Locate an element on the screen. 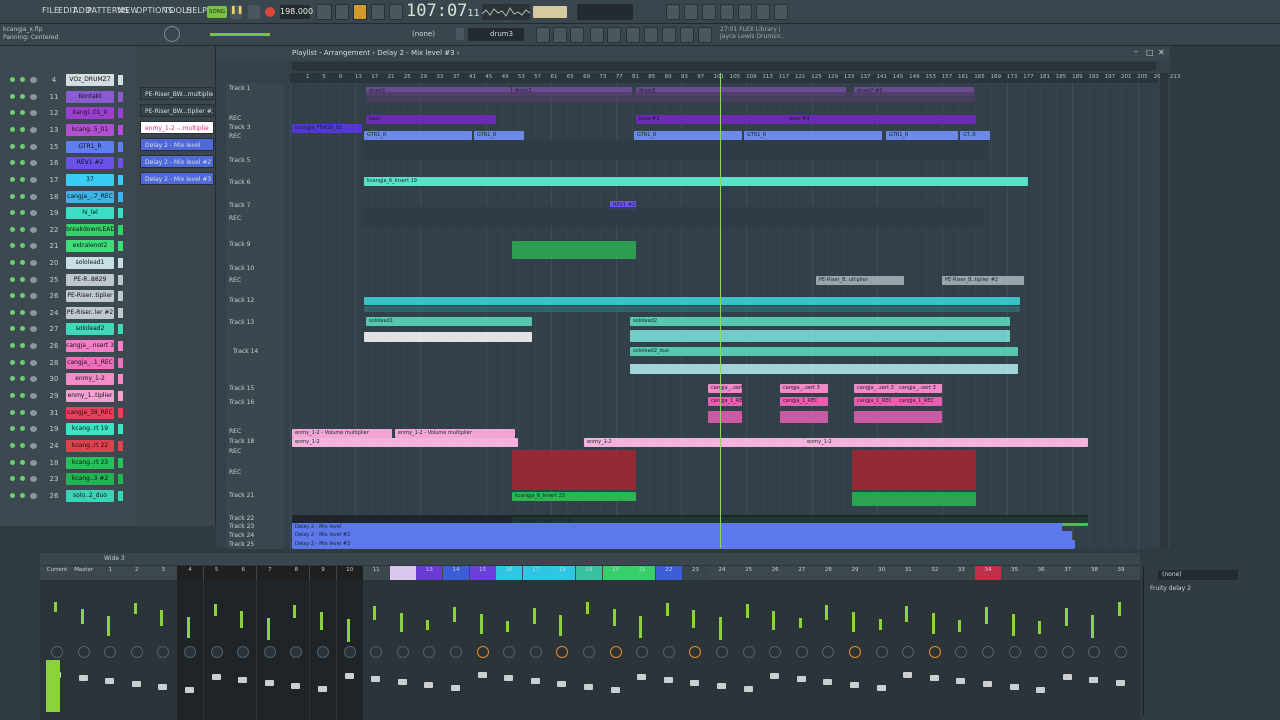  channel-name-button: PE-R..8829 is located at coordinates (90, 280).